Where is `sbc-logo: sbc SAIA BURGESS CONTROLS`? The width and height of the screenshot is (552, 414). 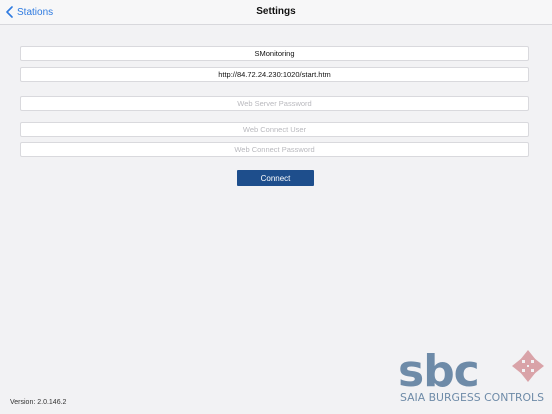 sbc-logo: sbc SAIA BURGESS CONTROLS is located at coordinates (471, 376).